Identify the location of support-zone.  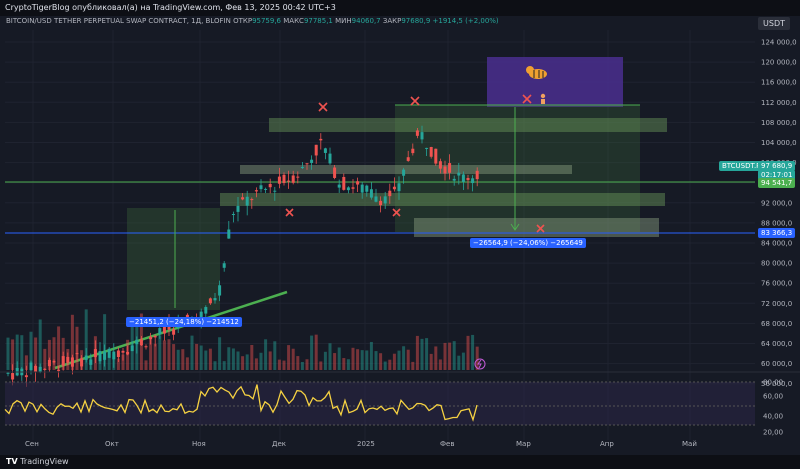
(442, 199).